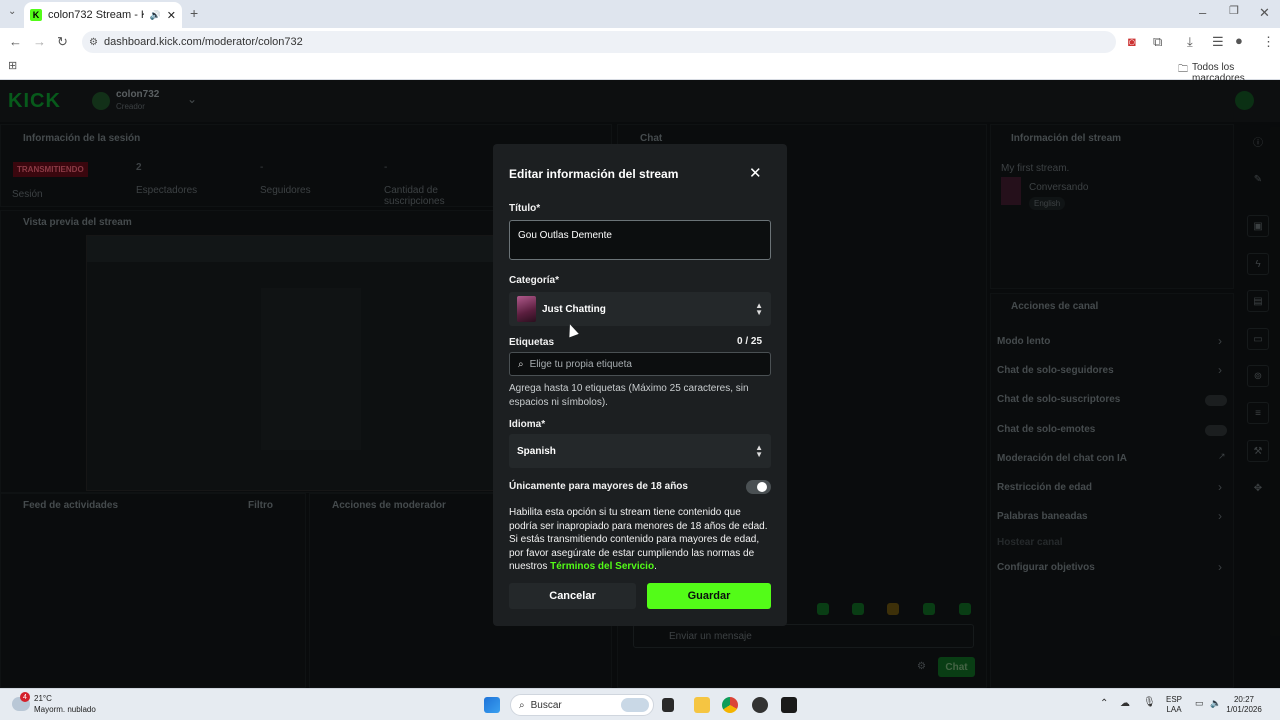  What do you see at coordinates (526, 309) in the screenshot?
I see `category-boxart` at bounding box center [526, 309].